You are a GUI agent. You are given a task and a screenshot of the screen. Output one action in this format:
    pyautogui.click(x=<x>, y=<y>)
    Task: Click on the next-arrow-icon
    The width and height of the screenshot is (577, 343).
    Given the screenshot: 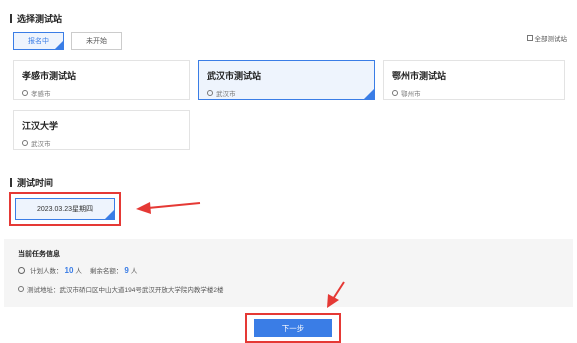 What is the action you would take?
    pyautogui.click(x=336, y=294)
    